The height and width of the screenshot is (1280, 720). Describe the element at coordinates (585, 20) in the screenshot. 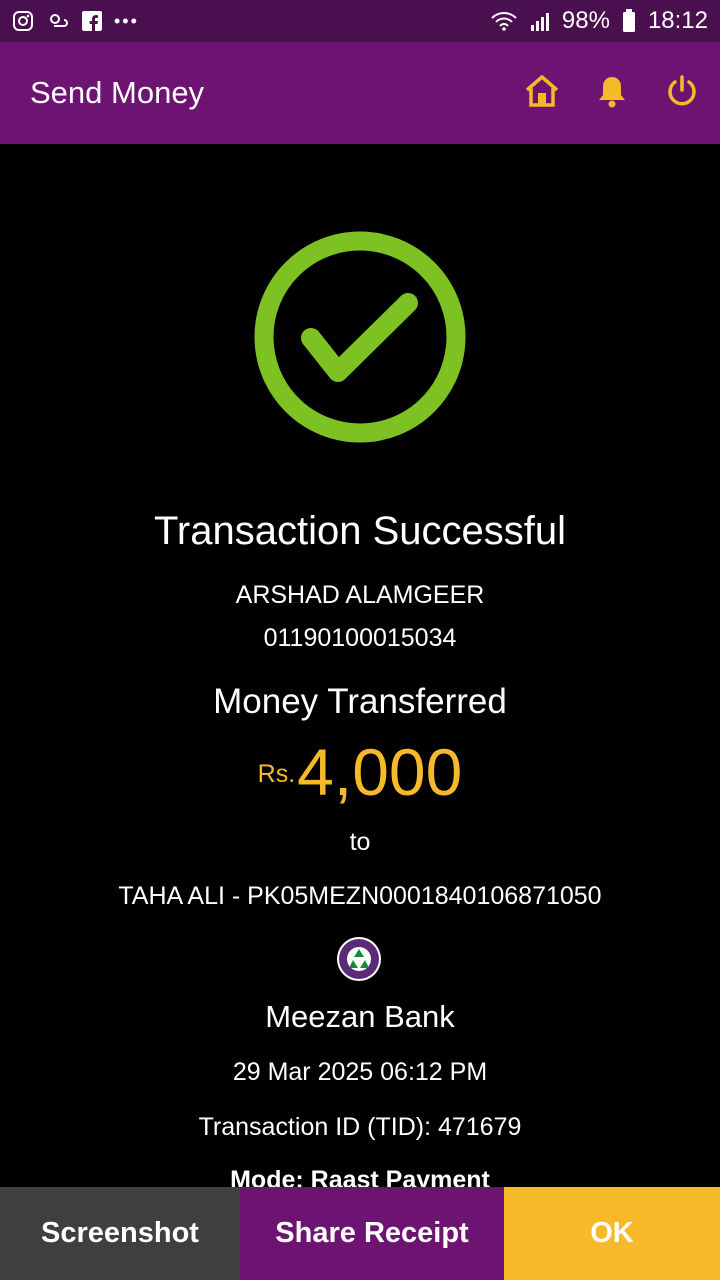

I see `battery-percent: 98%` at that location.